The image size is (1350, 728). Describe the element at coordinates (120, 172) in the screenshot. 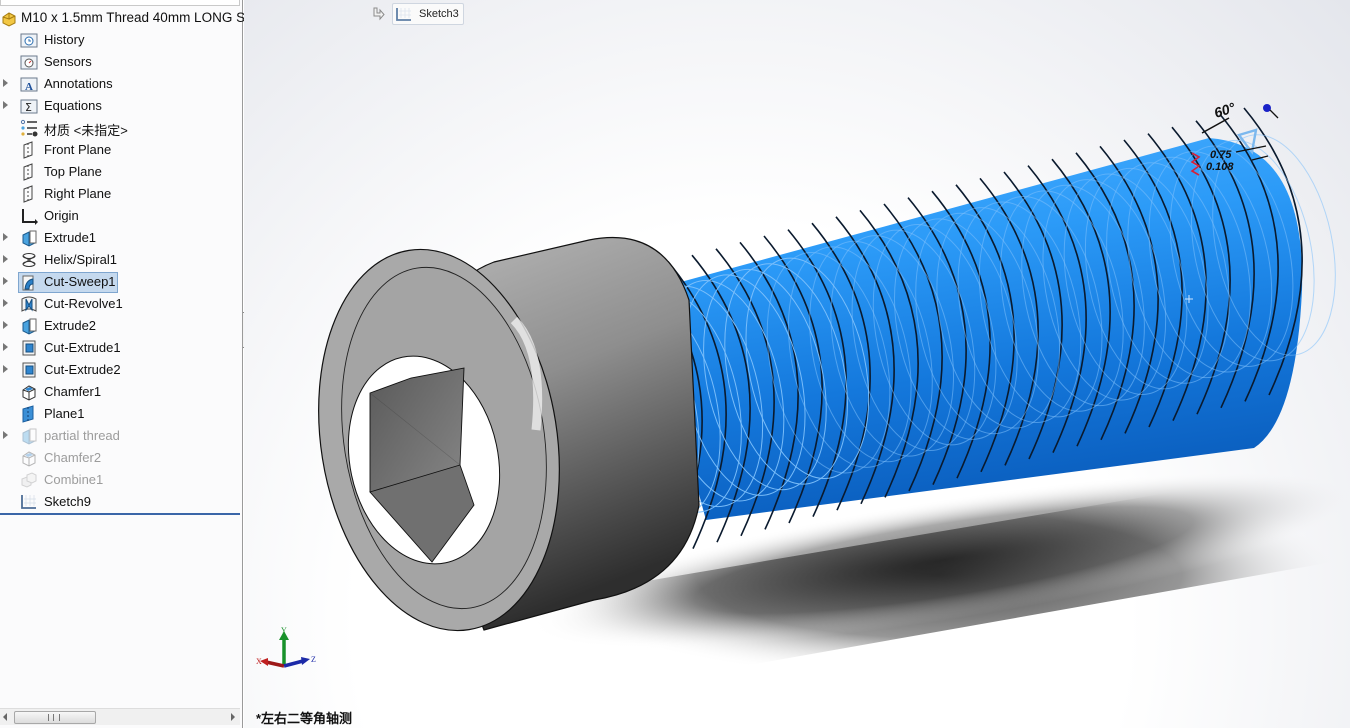

I see `tree-item-top-plane: Top Plane` at that location.